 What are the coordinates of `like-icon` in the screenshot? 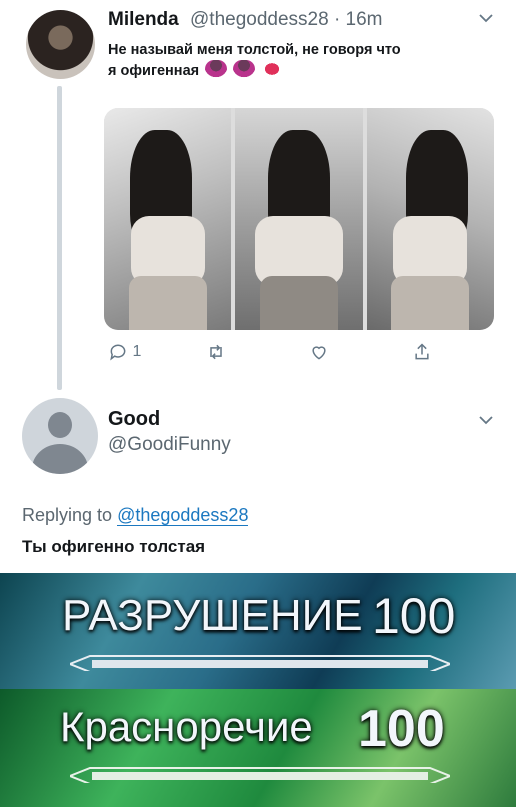 It's located at (319, 353).